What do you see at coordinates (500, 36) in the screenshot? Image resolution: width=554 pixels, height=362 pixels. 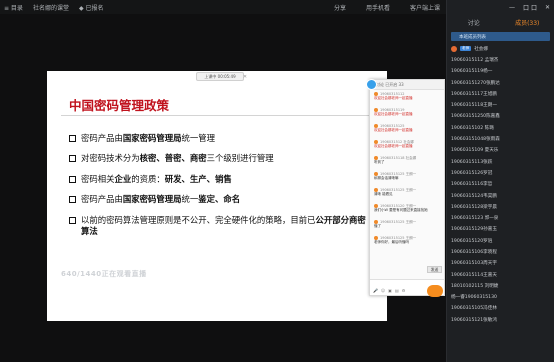 I see `member-list-notice: 本班成员列表` at bounding box center [500, 36].